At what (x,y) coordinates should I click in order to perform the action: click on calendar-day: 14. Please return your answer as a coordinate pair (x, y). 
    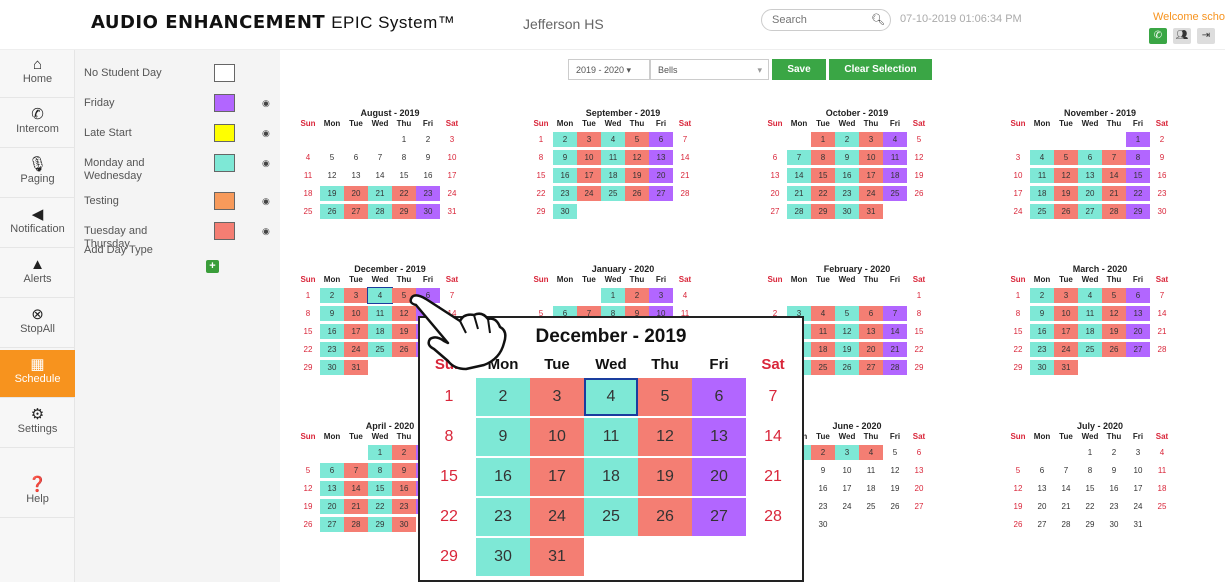
    Looking at the image, I should click on (685, 157).